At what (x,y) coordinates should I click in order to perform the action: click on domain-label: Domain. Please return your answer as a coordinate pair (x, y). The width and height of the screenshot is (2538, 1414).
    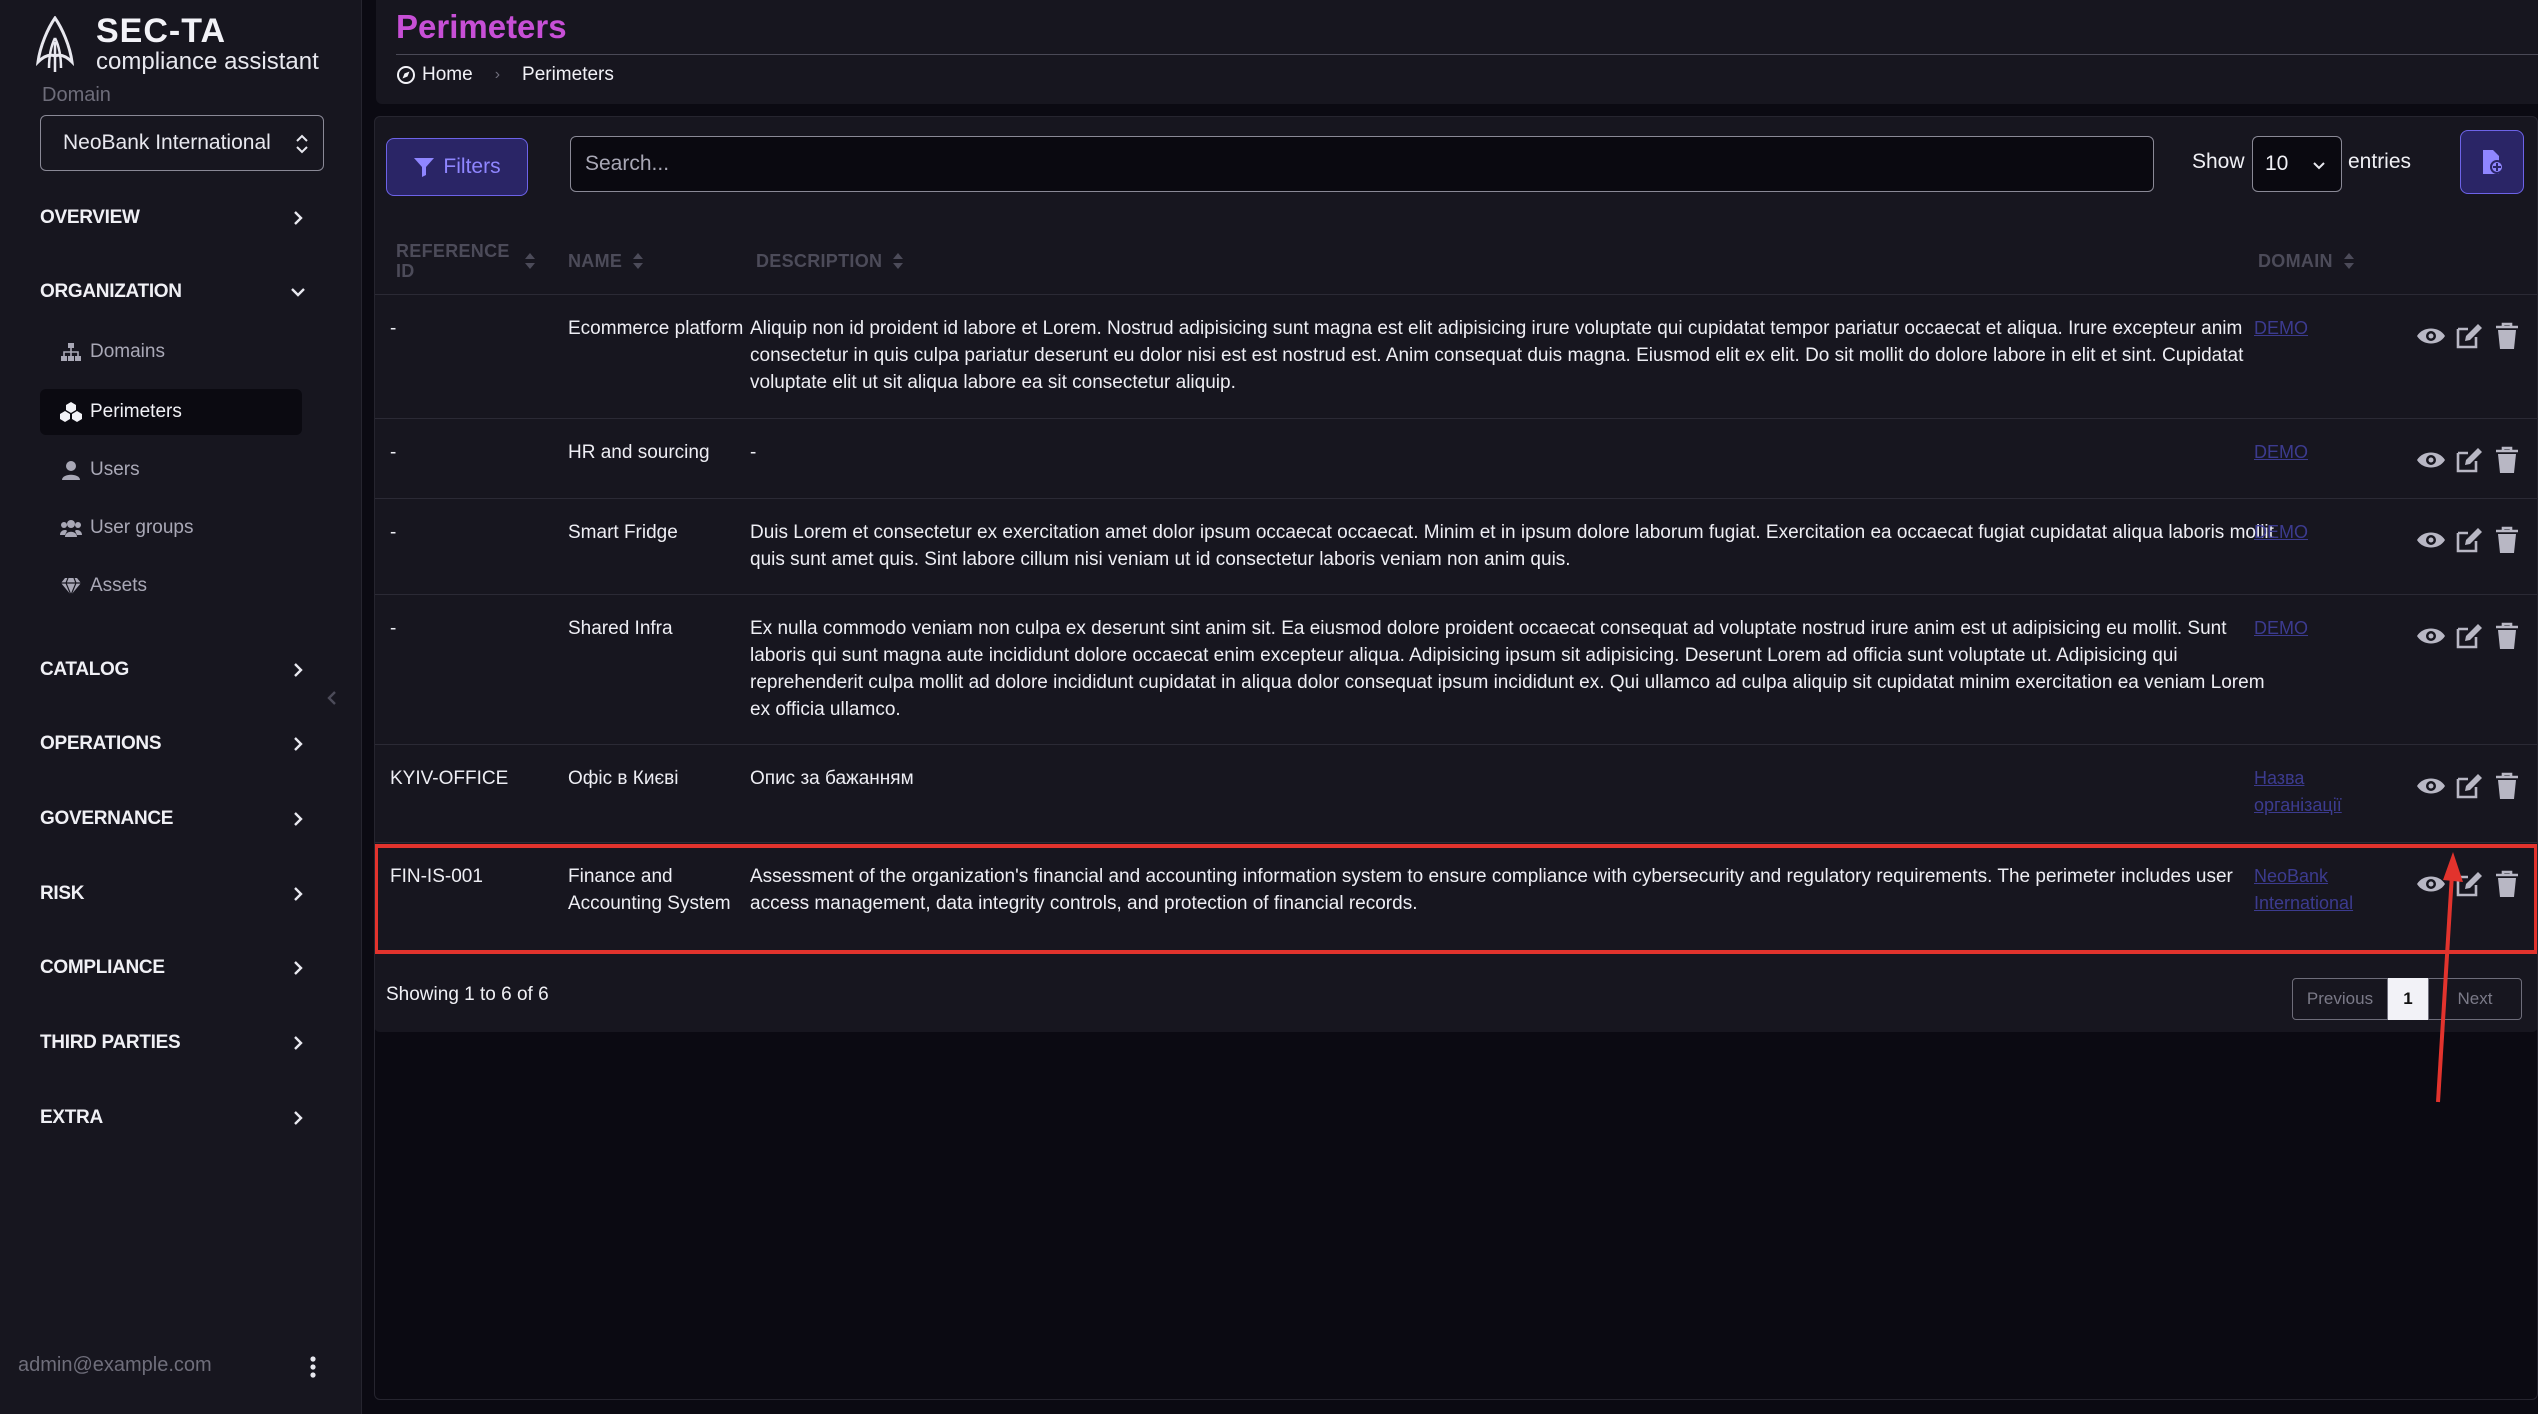
    Looking at the image, I should click on (76, 95).